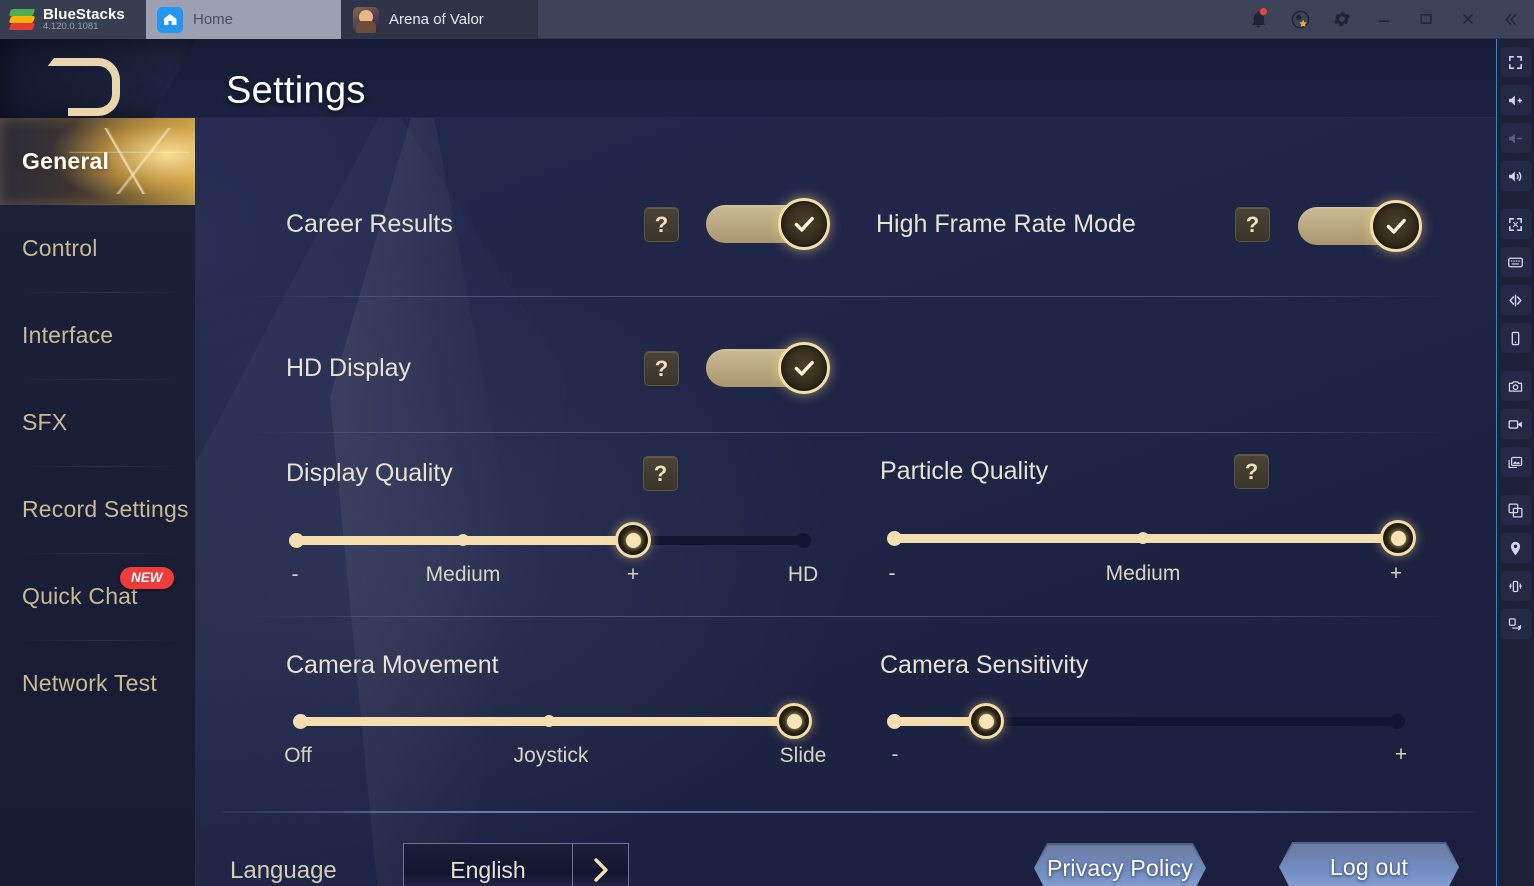 The width and height of the screenshot is (1534, 886). What do you see at coordinates (1515, 176) in the screenshot?
I see `volume-mute-toggle-icon` at bounding box center [1515, 176].